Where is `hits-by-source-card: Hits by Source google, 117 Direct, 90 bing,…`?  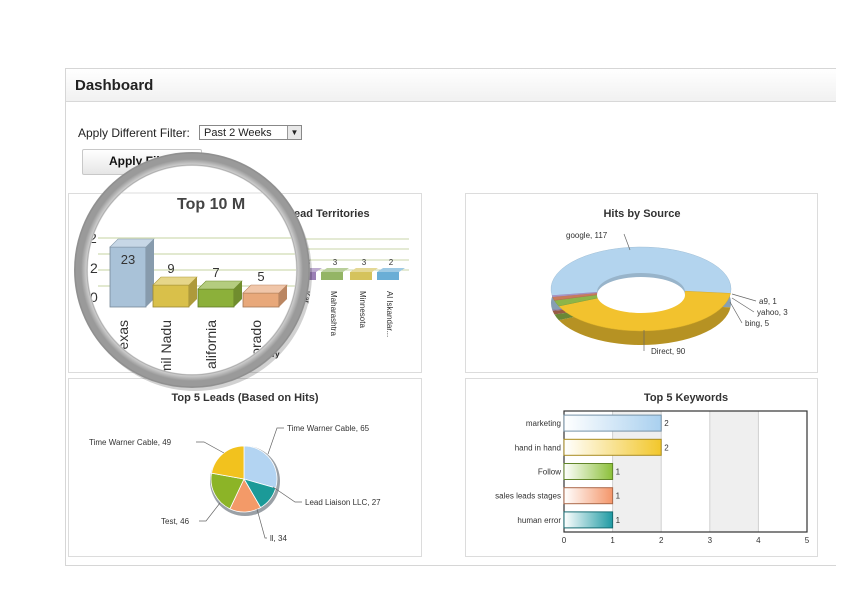
hits-by-source-card: Hits by Source google, 117 Direct, 90 bing,… is located at coordinates (641, 283).